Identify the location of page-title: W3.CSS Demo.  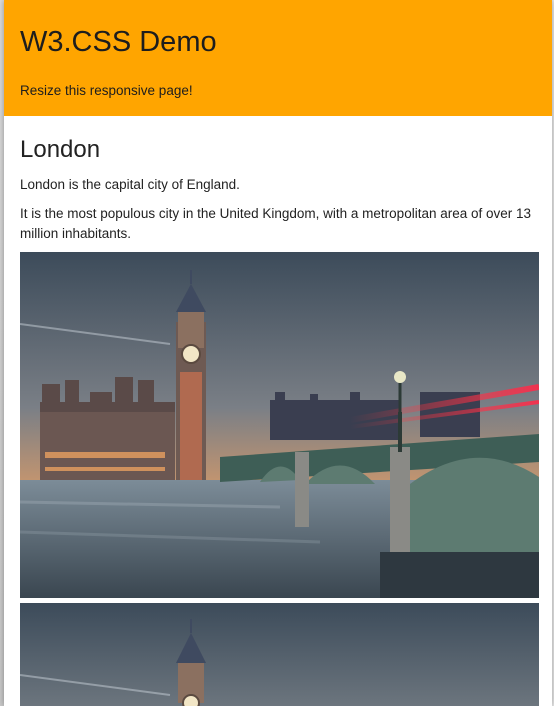
(118, 42).